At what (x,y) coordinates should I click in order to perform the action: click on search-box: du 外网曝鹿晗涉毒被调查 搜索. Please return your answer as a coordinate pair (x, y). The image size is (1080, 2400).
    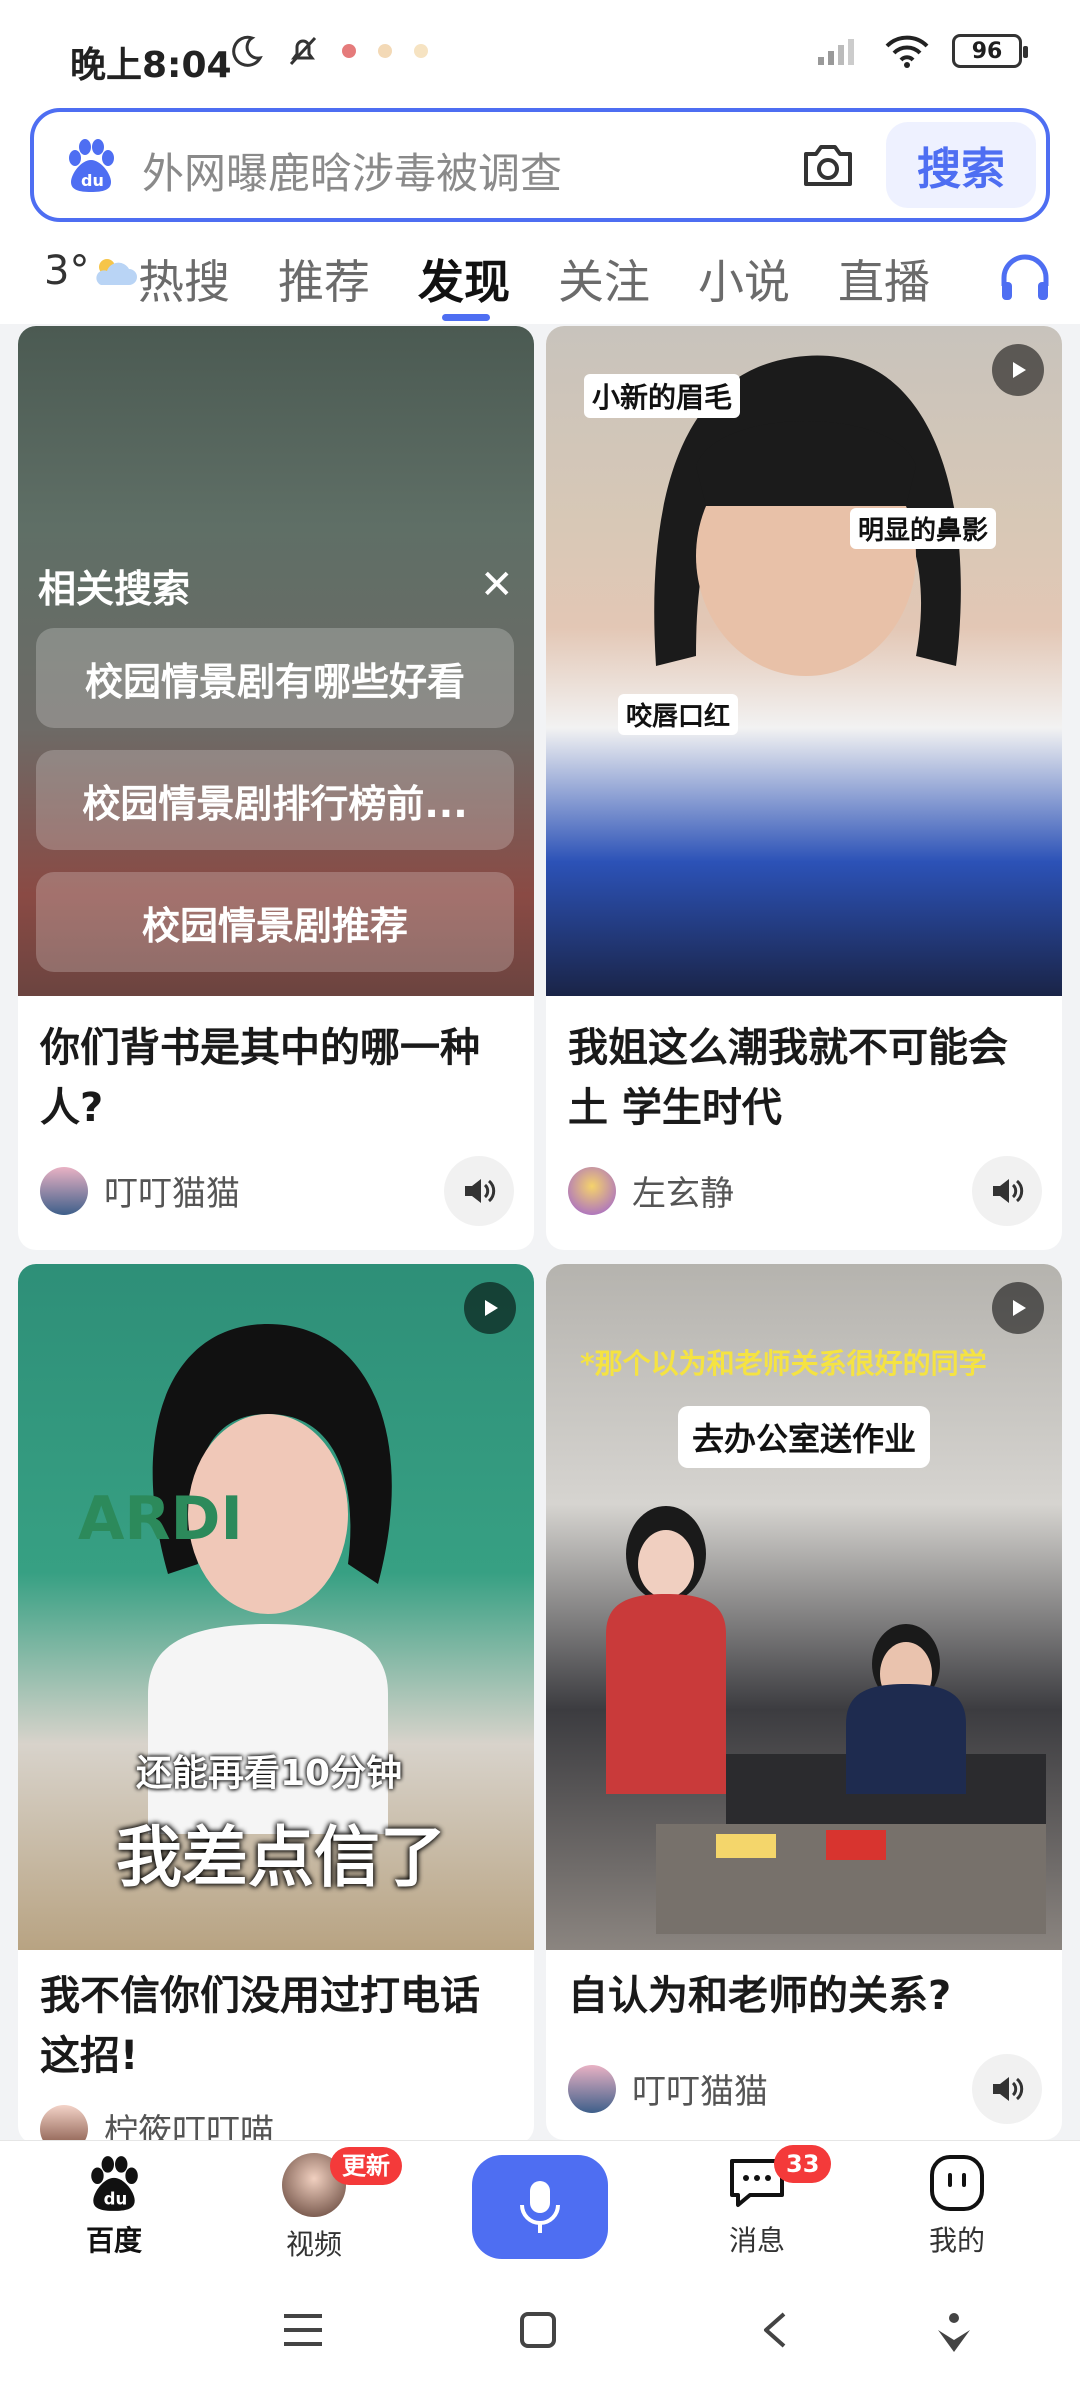
    Looking at the image, I should click on (540, 165).